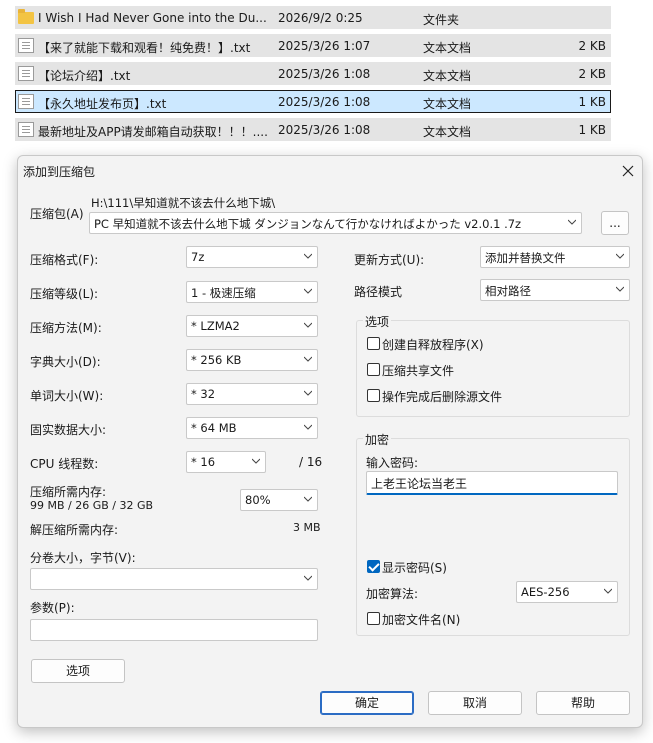  I want to click on params-input, so click(174, 630).